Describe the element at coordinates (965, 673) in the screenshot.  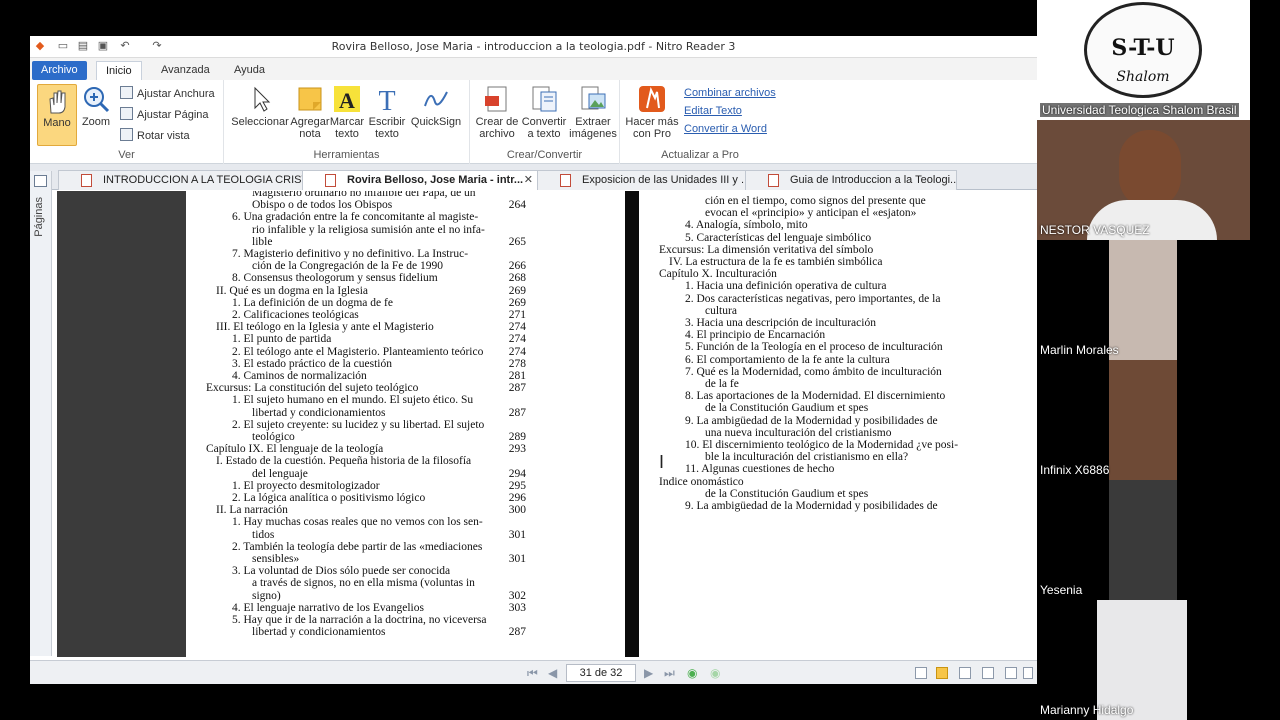
I see `facing-view-icon` at that location.